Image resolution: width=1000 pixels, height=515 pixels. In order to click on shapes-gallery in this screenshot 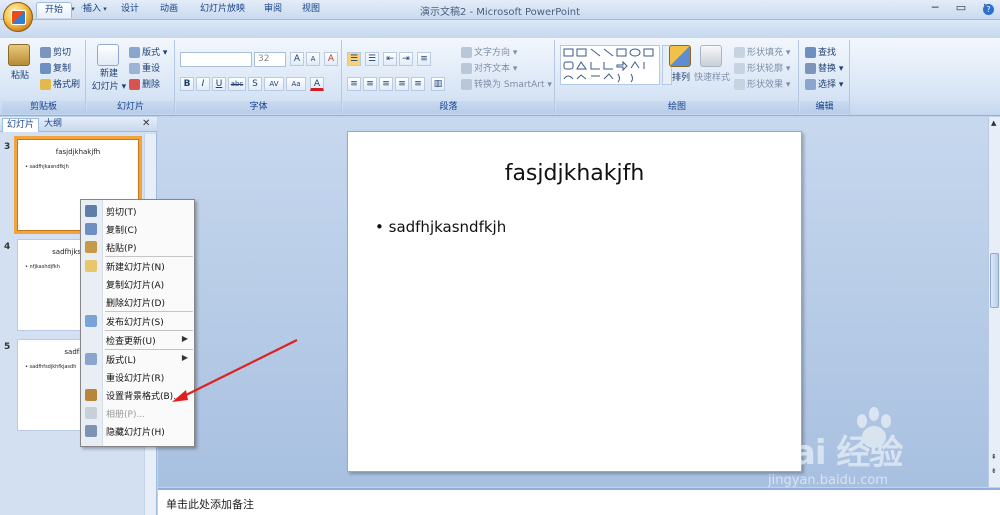, I will do `click(610, 65)`.